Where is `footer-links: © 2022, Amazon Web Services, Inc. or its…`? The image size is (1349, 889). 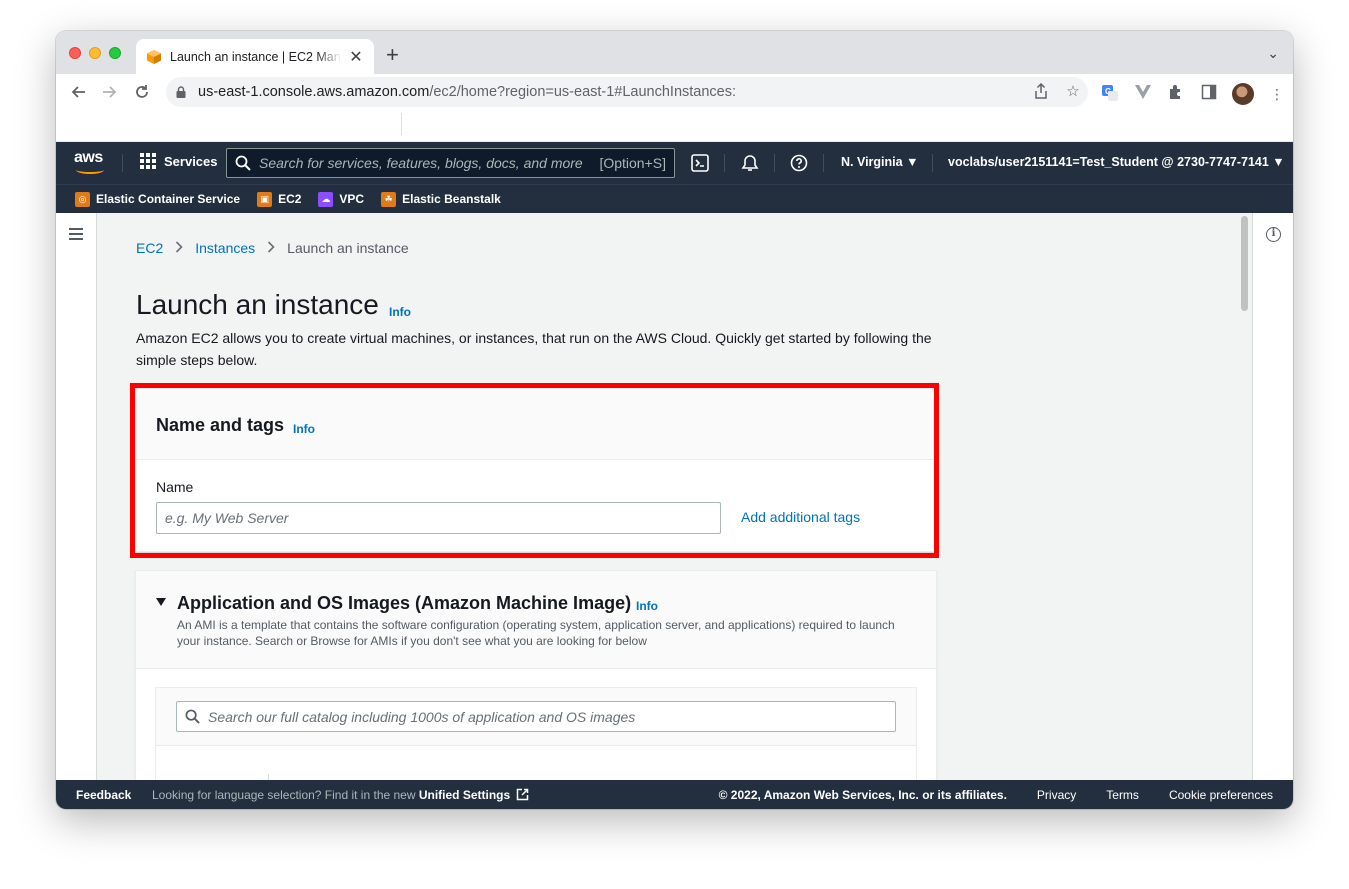
footer-links: © 2022, Amazon Web Services, Inc. or its… is located at coordinates (996, 795).